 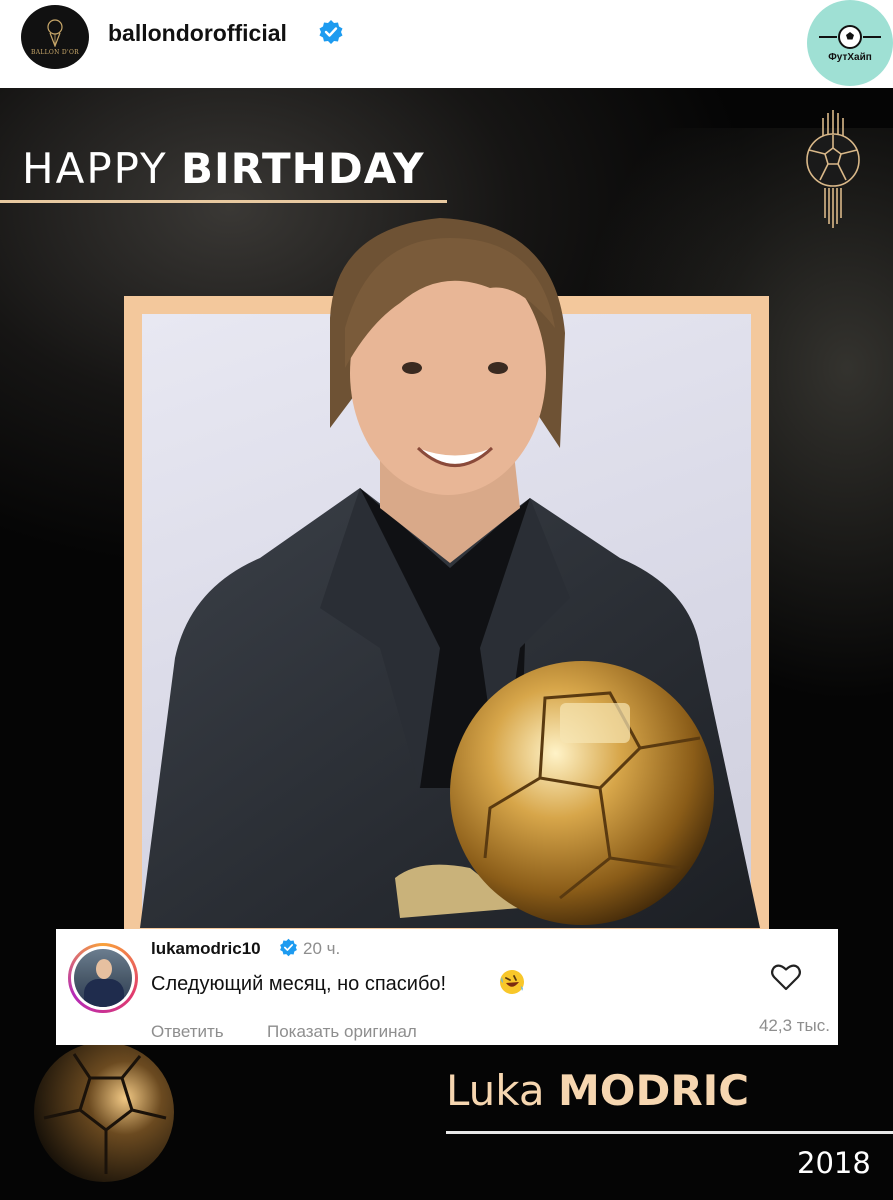 I want to click on account-avatar: BALLON D'OR, so click(x=55, y=37).